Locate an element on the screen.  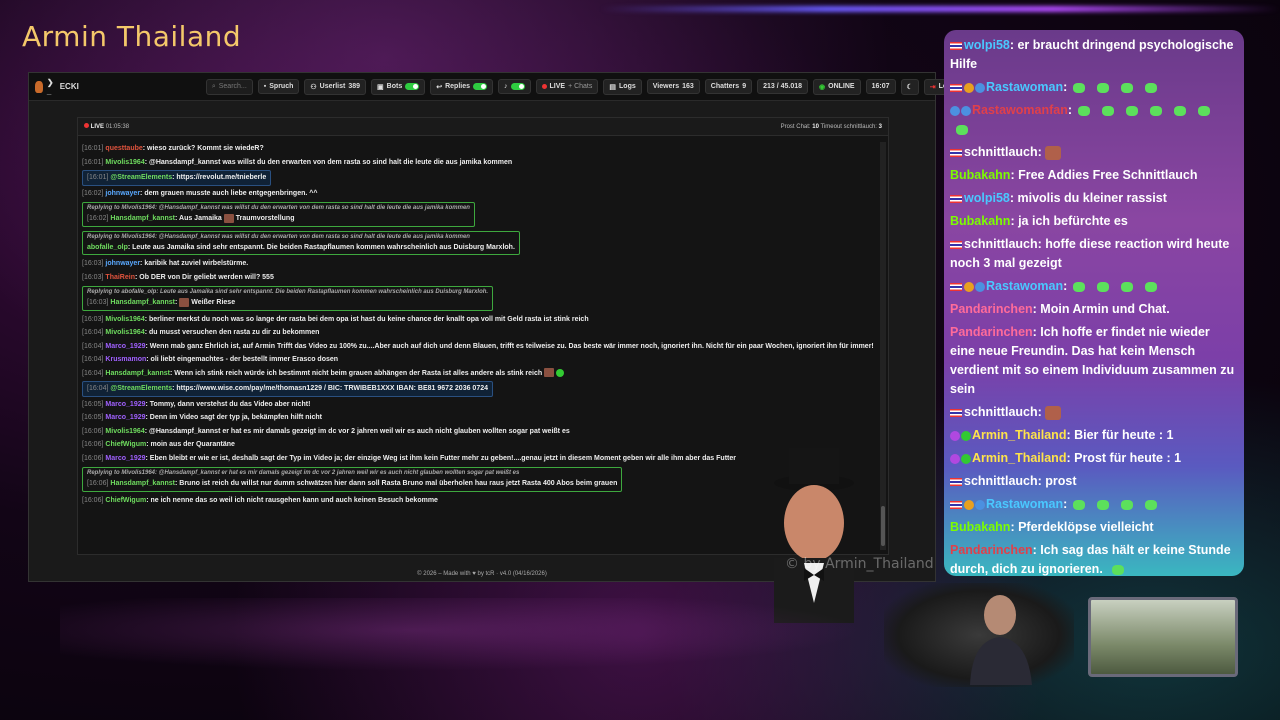
bots-toggle: ▣ Bots is located at coordinates (398, 86).